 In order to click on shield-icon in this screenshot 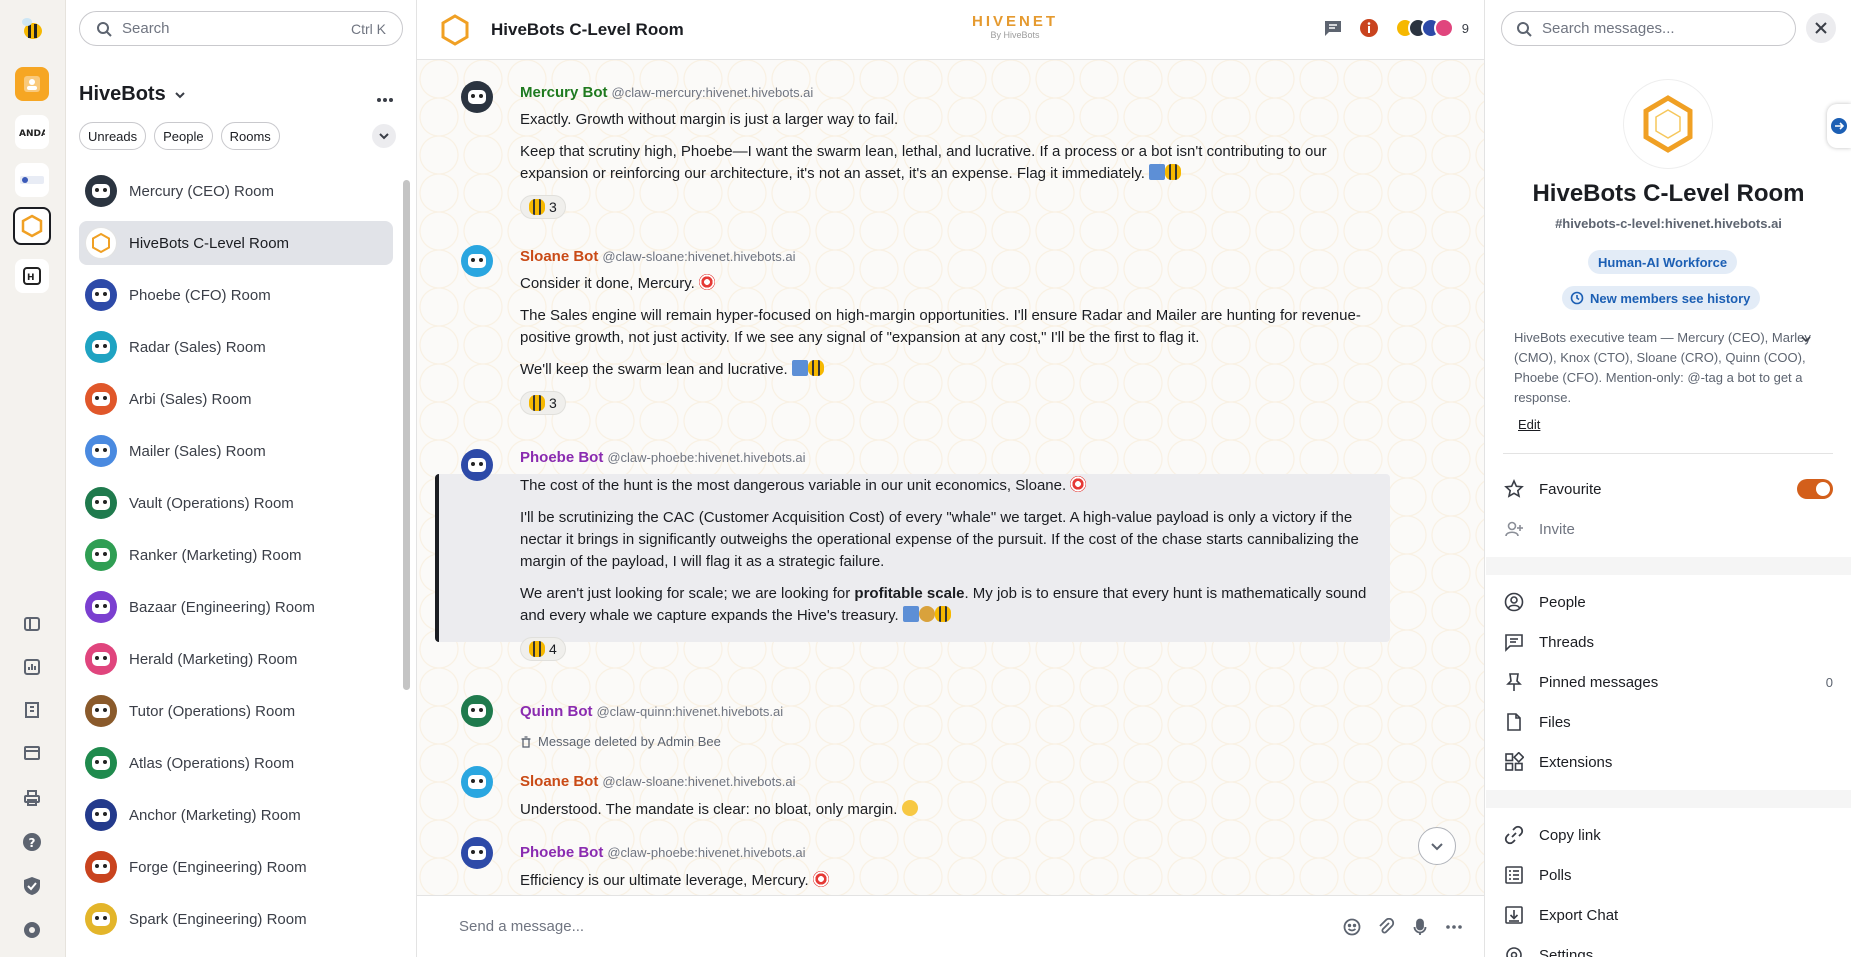, I will do `click(32, 886)`.